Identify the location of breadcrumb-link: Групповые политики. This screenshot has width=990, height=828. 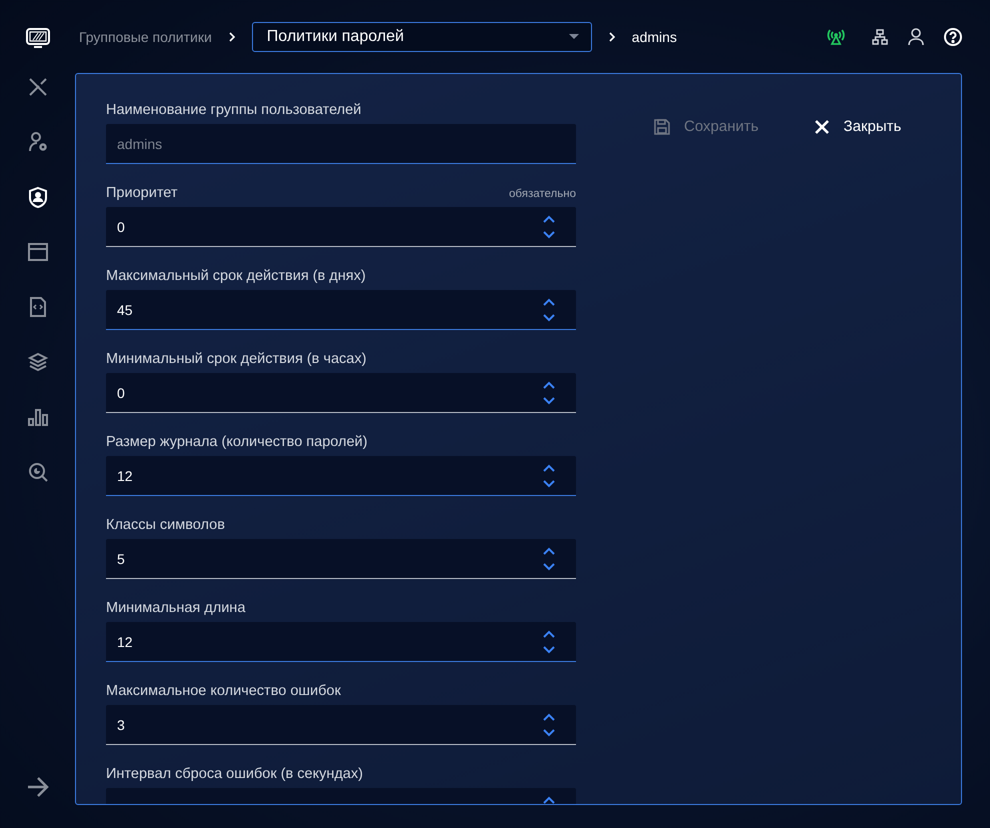
(145, 36).